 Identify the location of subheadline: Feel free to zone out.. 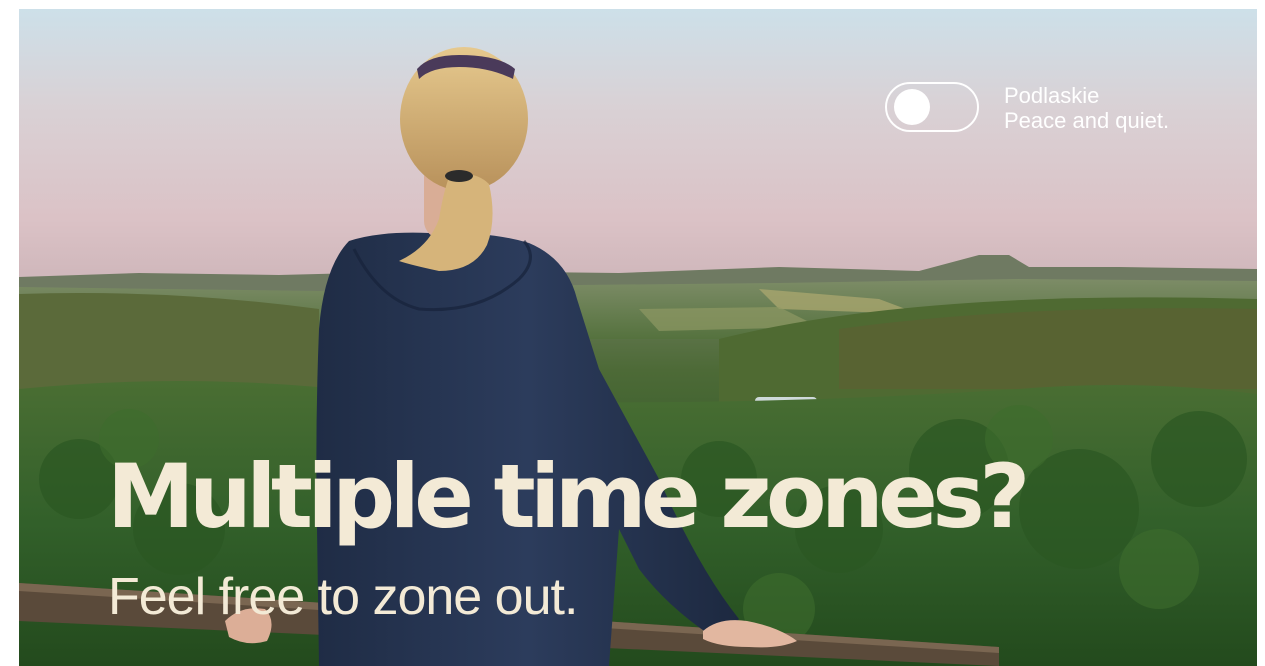
(343, 597).